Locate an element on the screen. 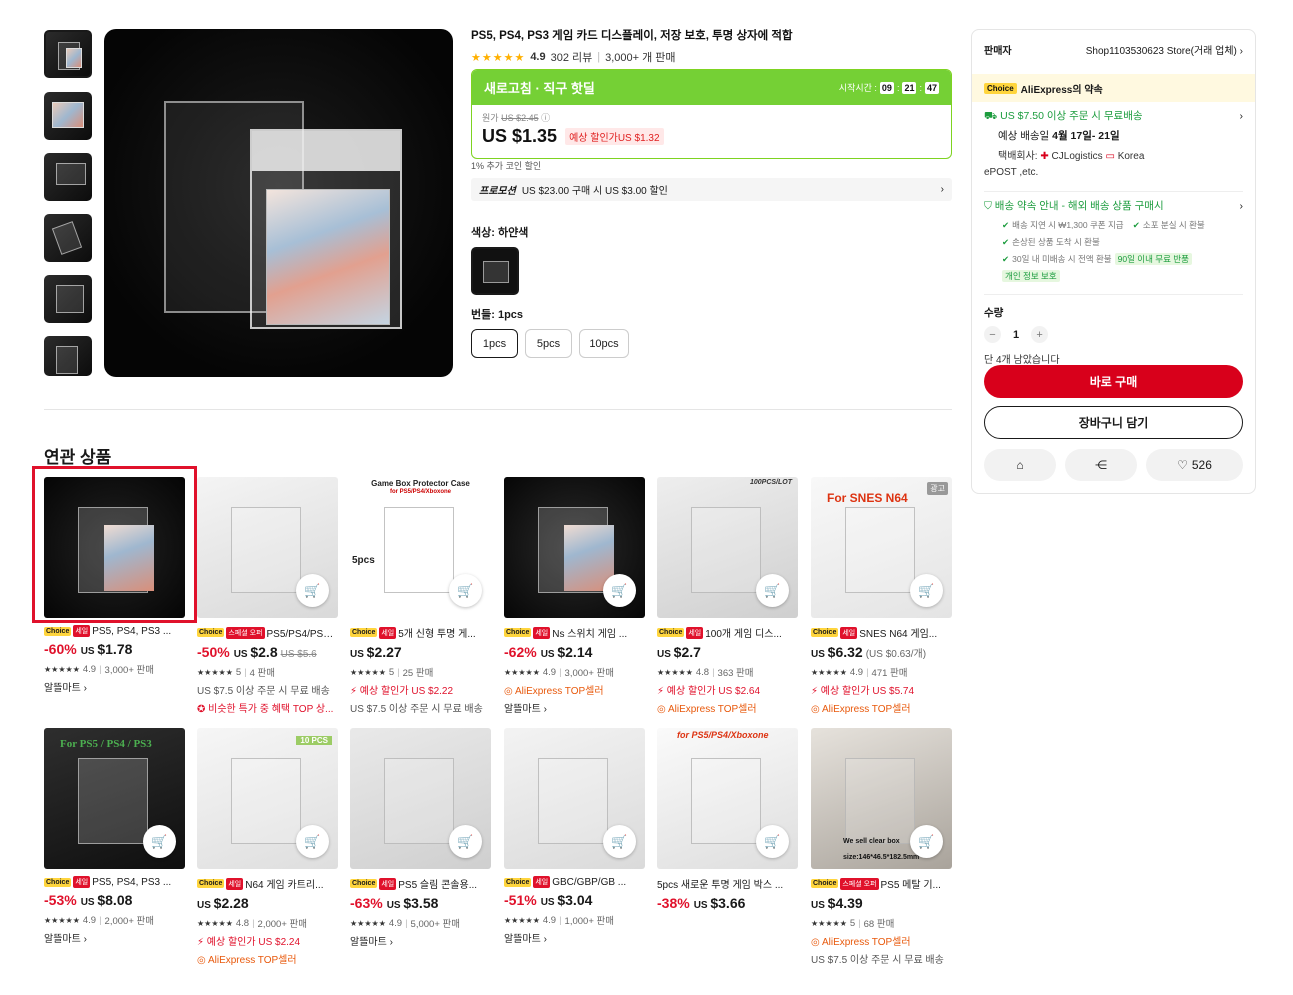 Image resolution: width=1293 pixels, height=995 pixels. seller-name-text: Shop1103530623 Store(거래 업체) is located at coordinates (1161, 51).